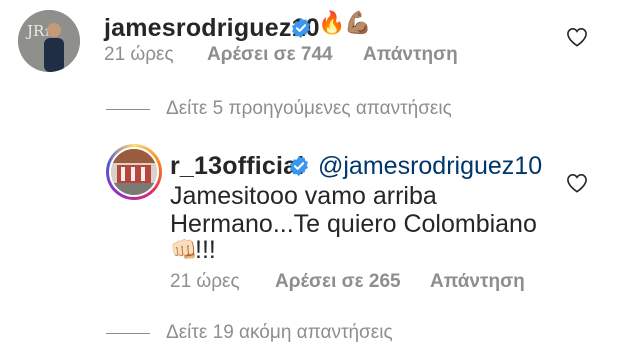  Describe the element at coordinates (237, 166) in the screenshot. I see `comment-username: r_13official` at that location.